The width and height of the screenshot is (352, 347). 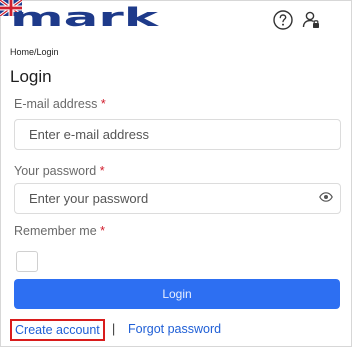 I want to click on page-title: Login, so click(x=31, y=76).